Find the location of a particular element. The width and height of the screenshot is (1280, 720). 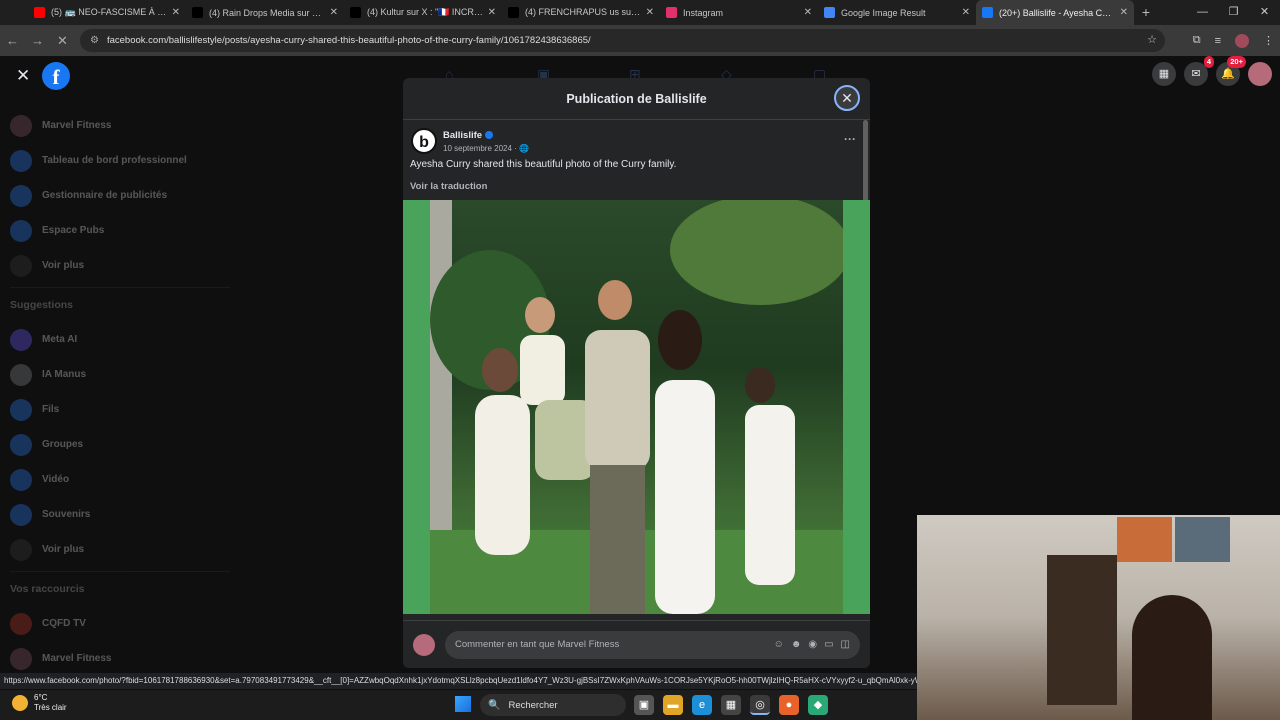

stop-loading-icon: ✕ is located at coordinates (62, 41).